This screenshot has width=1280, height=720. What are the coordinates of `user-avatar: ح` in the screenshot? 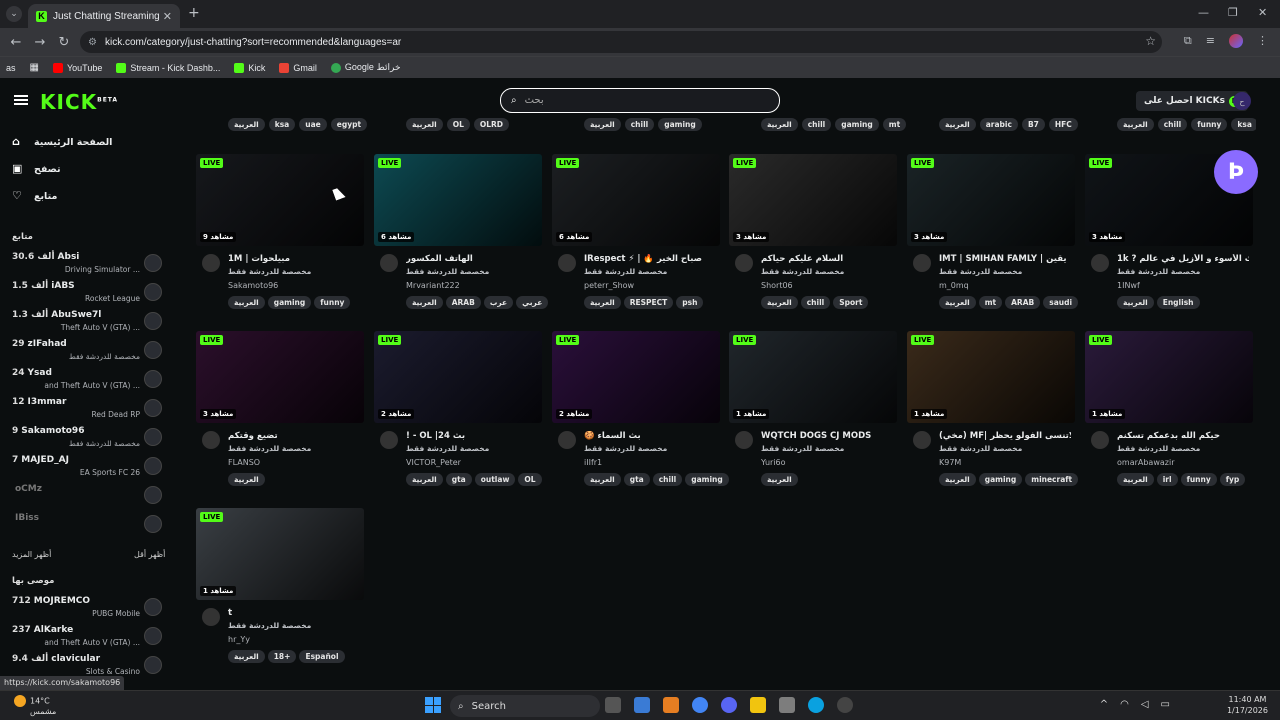 It's located at (1242, 101).